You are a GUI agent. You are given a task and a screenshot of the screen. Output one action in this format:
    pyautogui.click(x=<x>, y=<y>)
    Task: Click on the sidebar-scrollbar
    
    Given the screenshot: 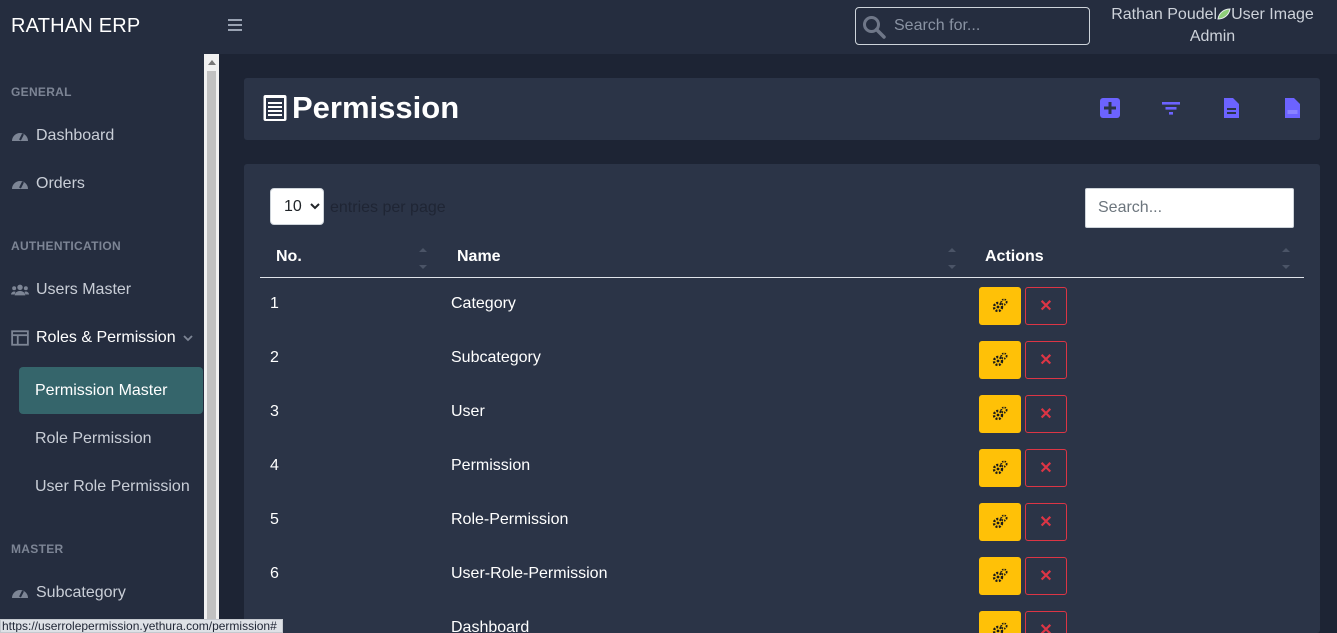 What is the action you would take?
    pyautogui.click(x=211, y=343)
    